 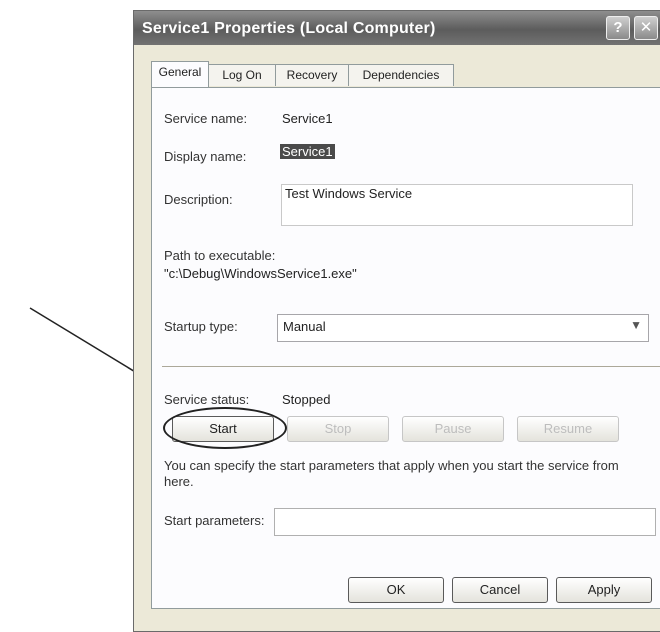 I want to click on startup-type-label: Startup type:, so click(x=201, y=326).